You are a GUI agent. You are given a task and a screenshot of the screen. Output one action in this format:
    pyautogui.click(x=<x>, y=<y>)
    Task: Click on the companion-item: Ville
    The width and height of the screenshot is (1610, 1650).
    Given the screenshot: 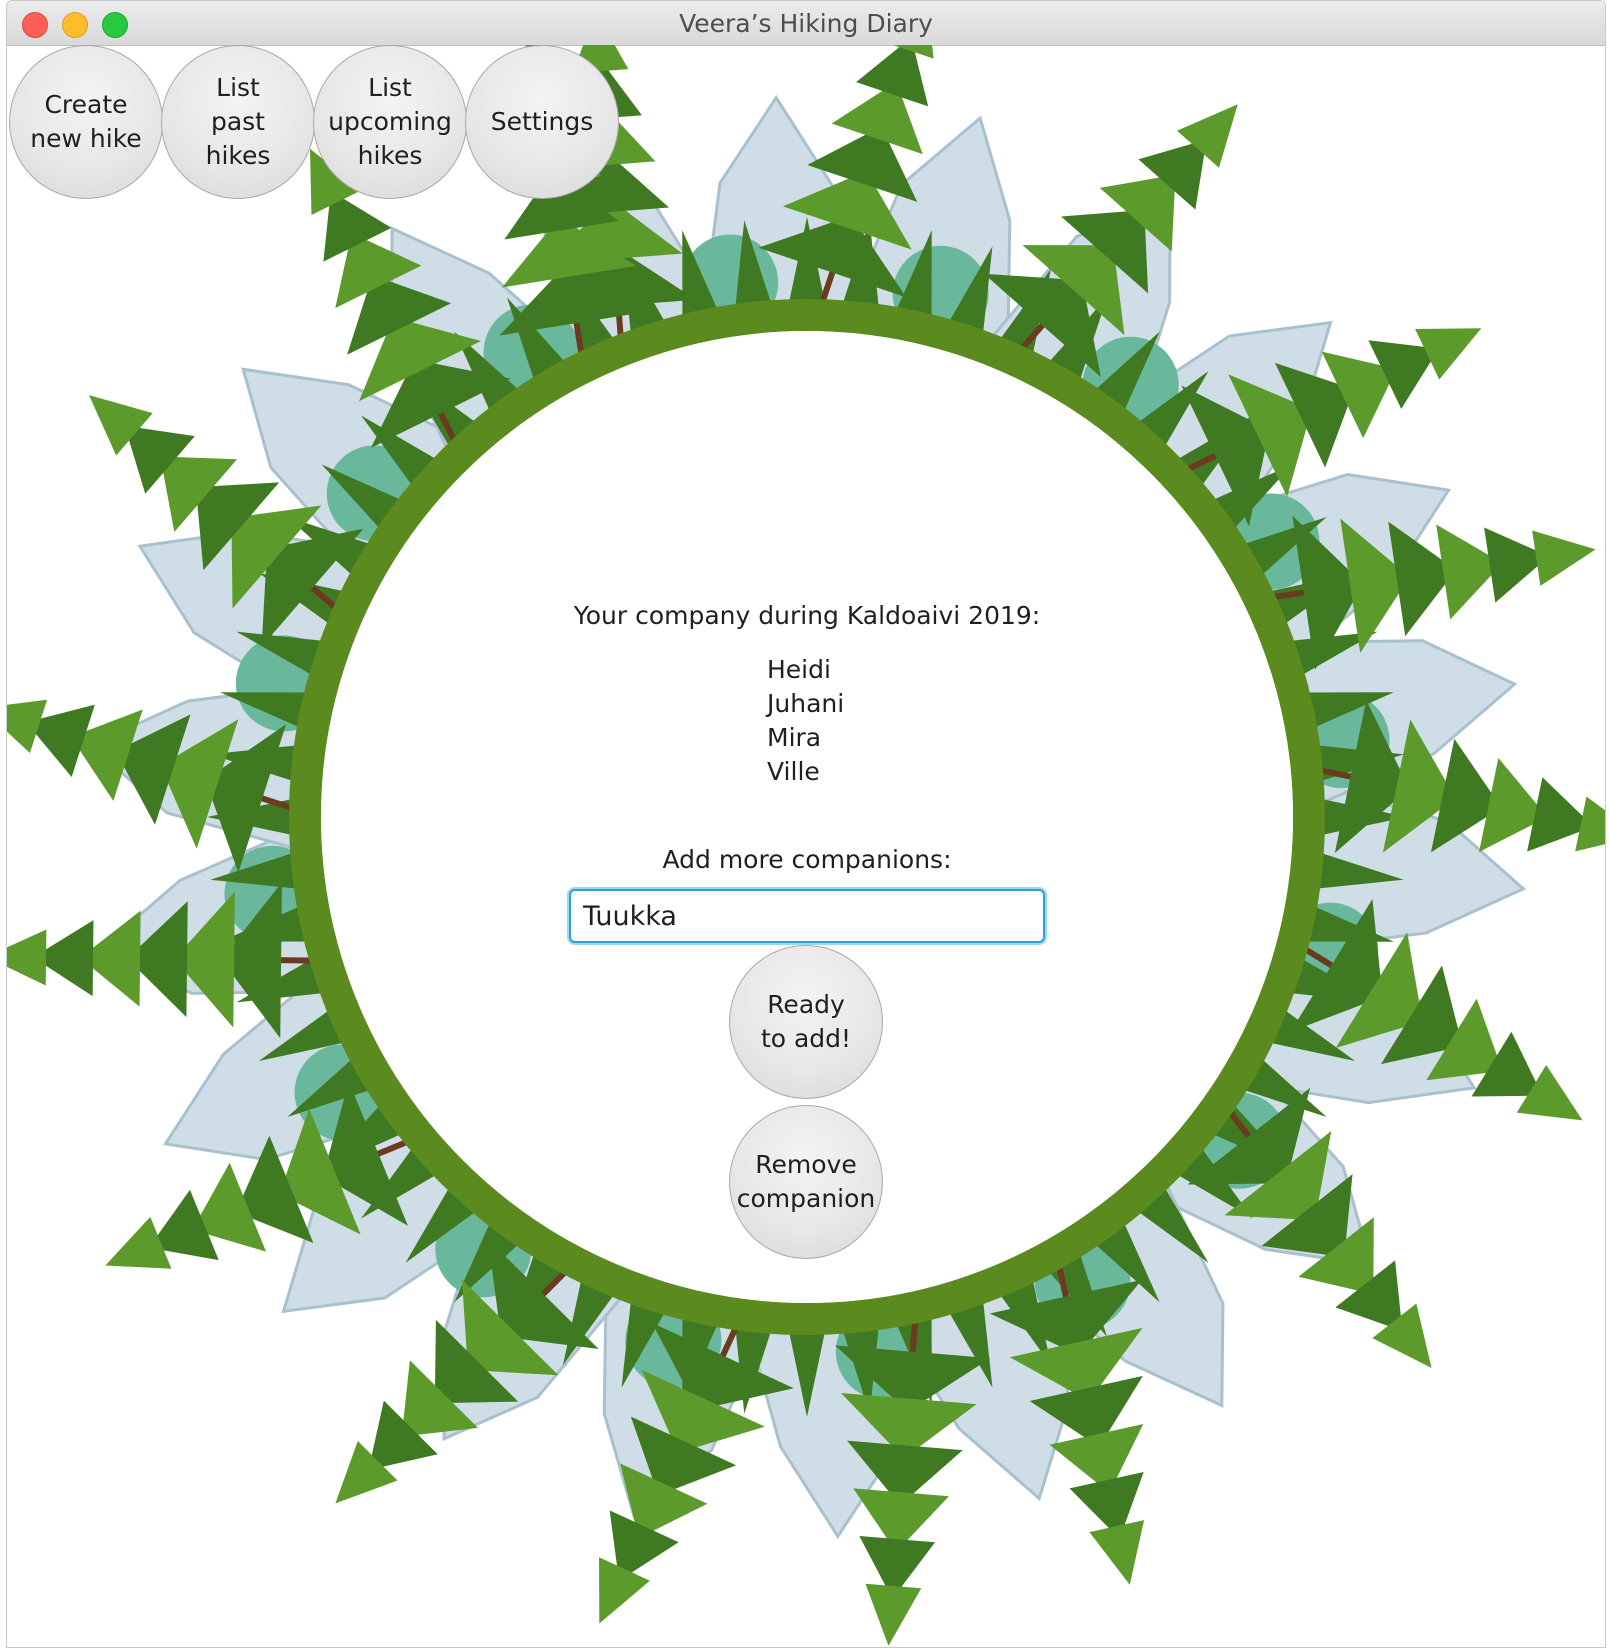 What is the action you would take?
    pyautogui.click(x=793, y=771)
    